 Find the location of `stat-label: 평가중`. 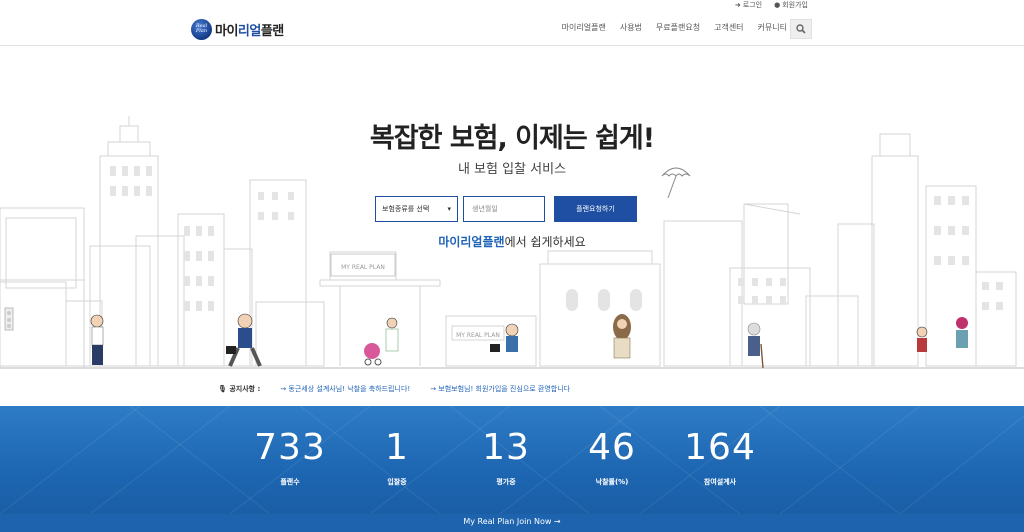

stat-label: 평가중 is located at coordinates (506, 482).